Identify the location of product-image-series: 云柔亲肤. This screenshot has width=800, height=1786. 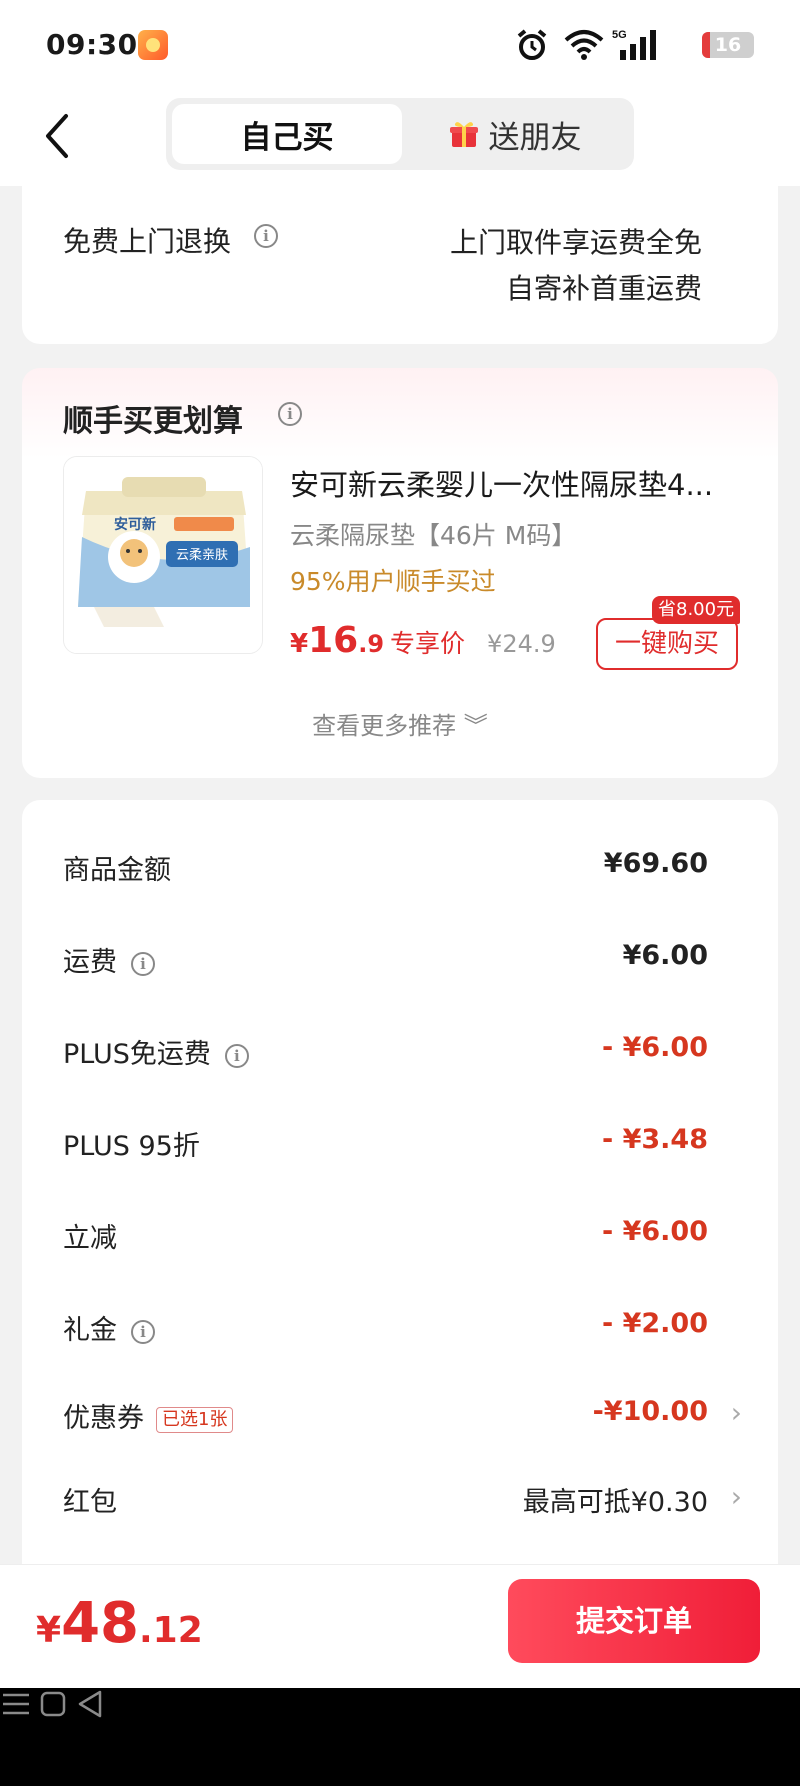
(202, 555).